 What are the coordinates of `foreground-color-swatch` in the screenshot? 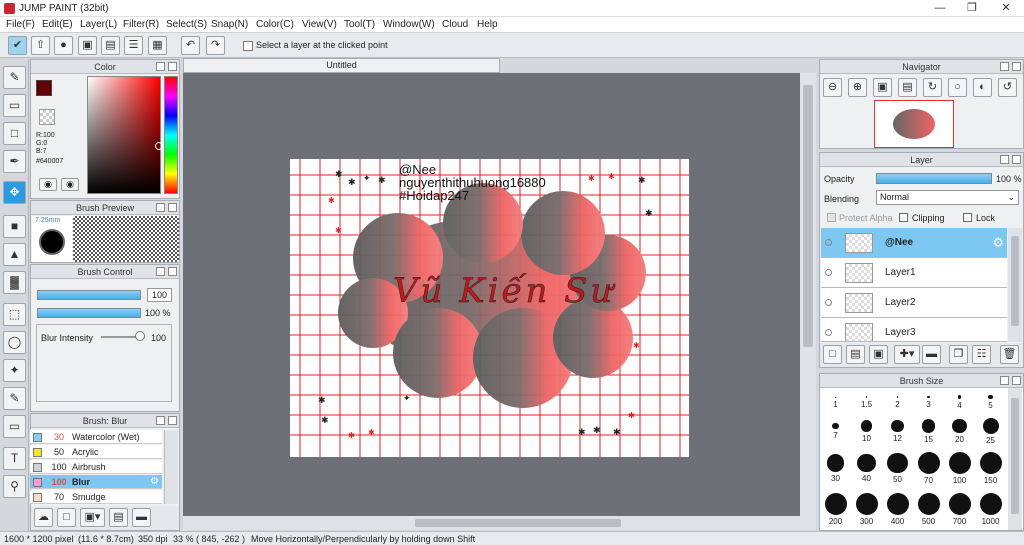 It's located at (44, 88).